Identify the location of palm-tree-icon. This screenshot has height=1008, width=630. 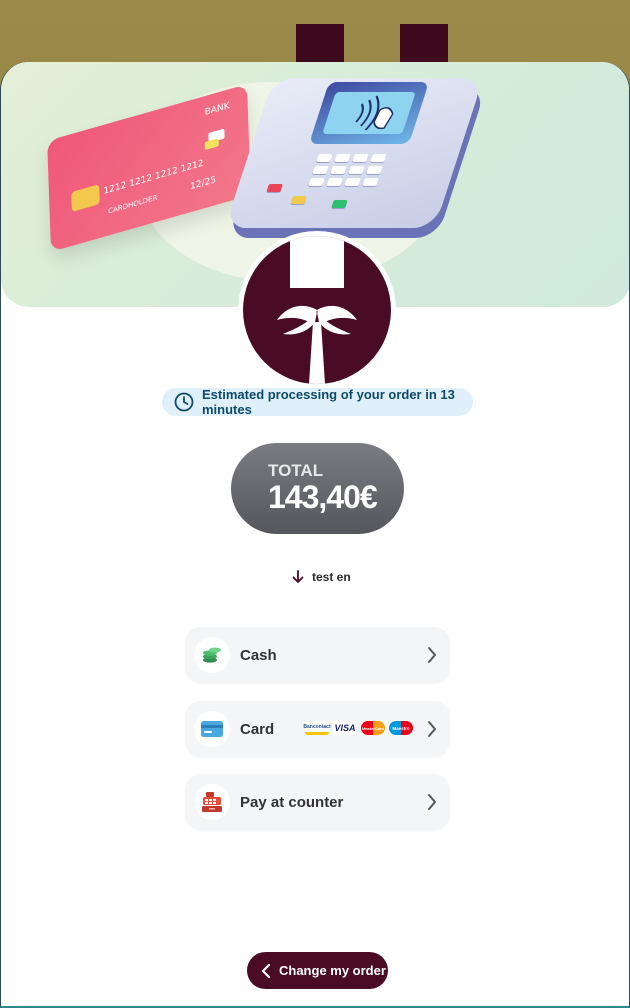
(317, 344).